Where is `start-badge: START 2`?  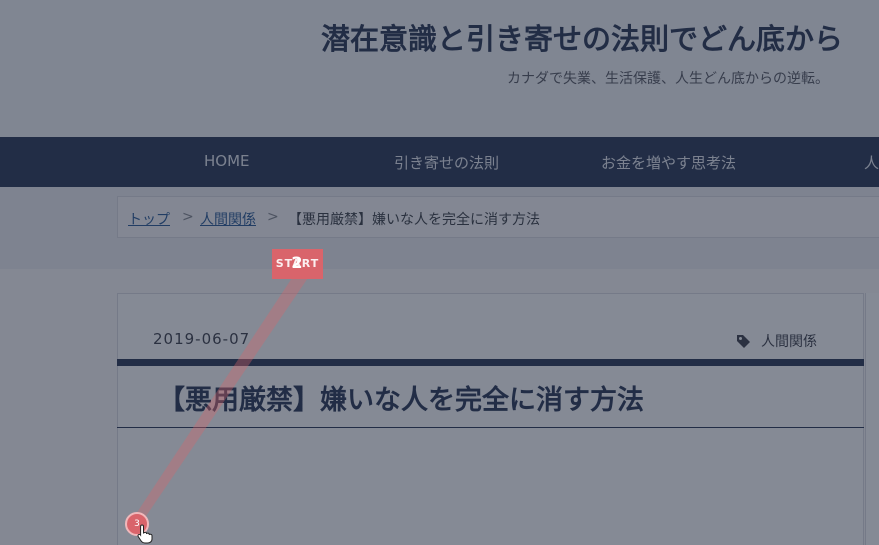 start-badge: START 2 is located at coordinates (297, 264).